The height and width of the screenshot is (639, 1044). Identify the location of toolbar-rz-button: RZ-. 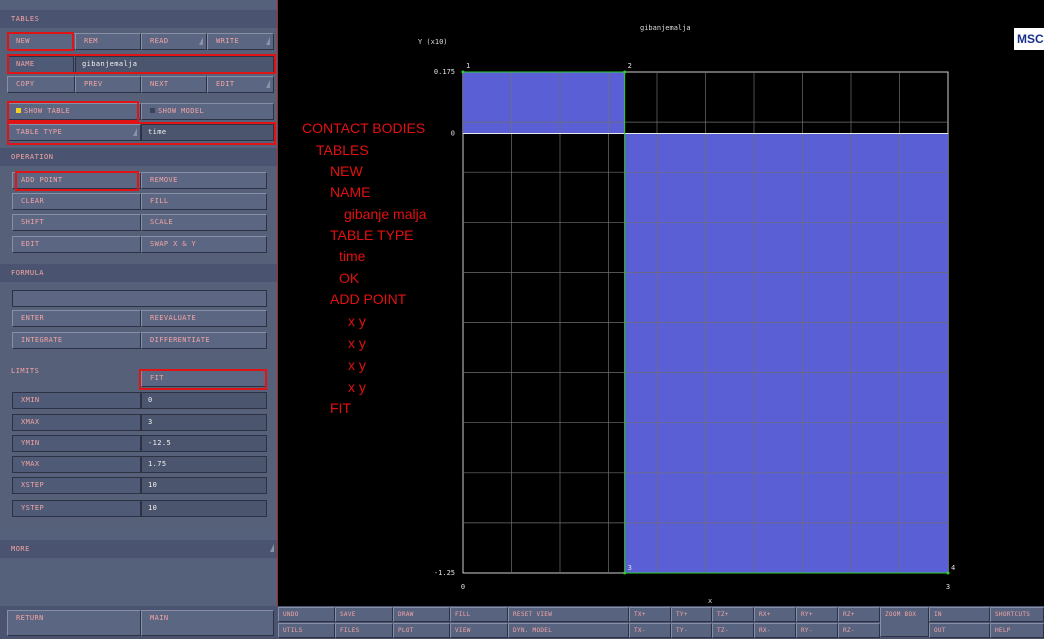
(859, 630).